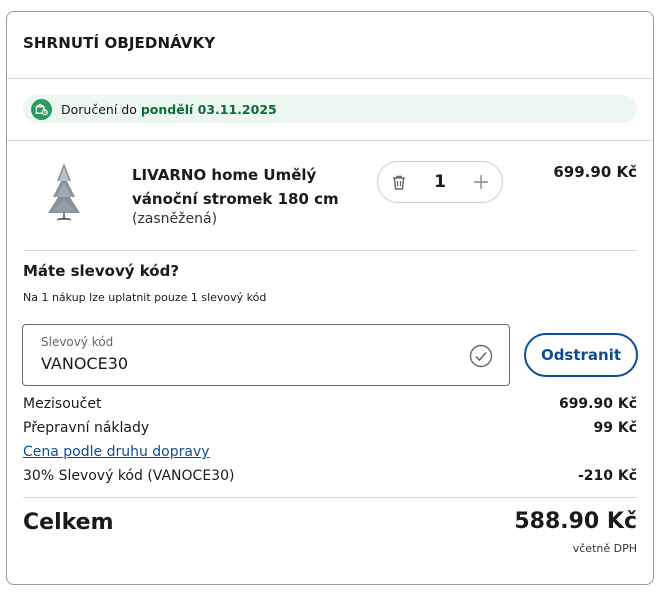 The height and width of the screenshot is (611, 670). Describe the element at coordinates (581, 355) in the screenshot. I see `remove-coupon-button: Odstranit` at that location.